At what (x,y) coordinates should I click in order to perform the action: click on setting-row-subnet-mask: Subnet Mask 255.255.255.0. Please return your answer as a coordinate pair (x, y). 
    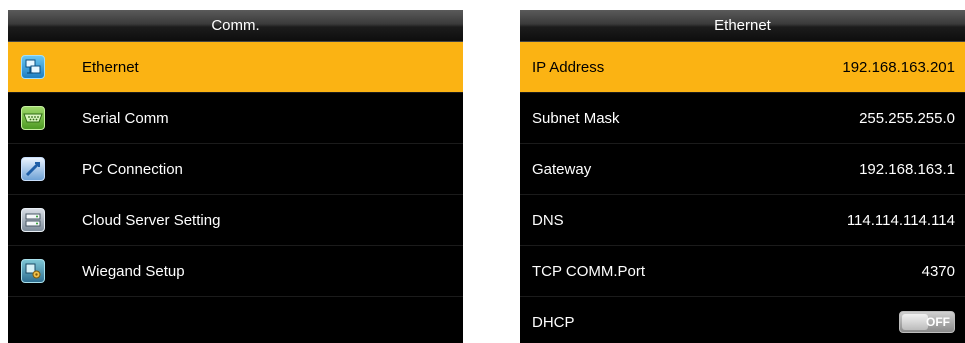
    Looking at the image, I should click on (742, 118).